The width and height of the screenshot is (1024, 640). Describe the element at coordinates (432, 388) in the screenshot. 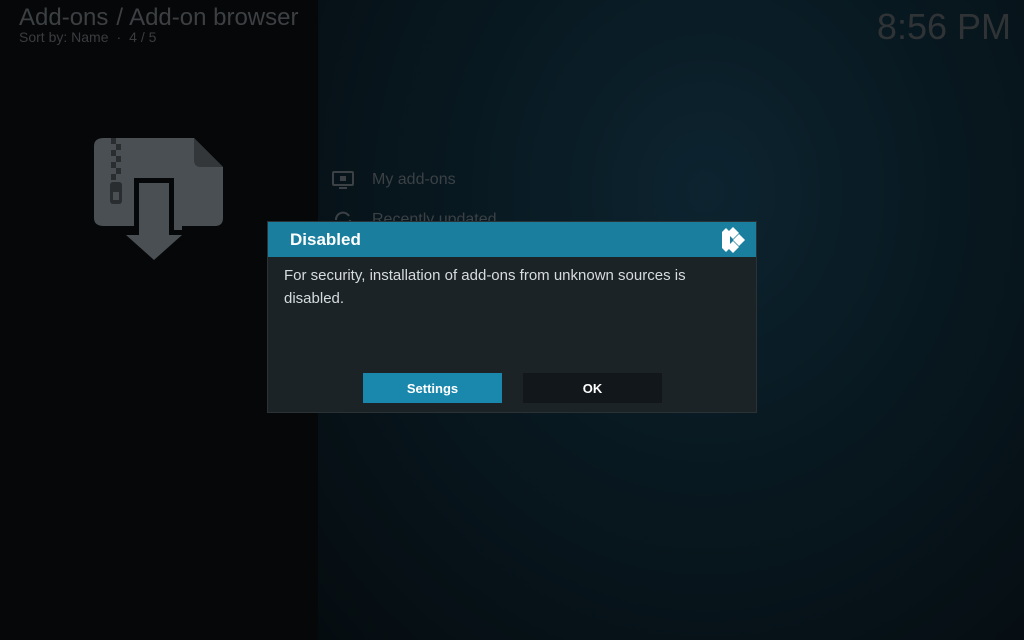

I see `settings-button: Settings` at that location.